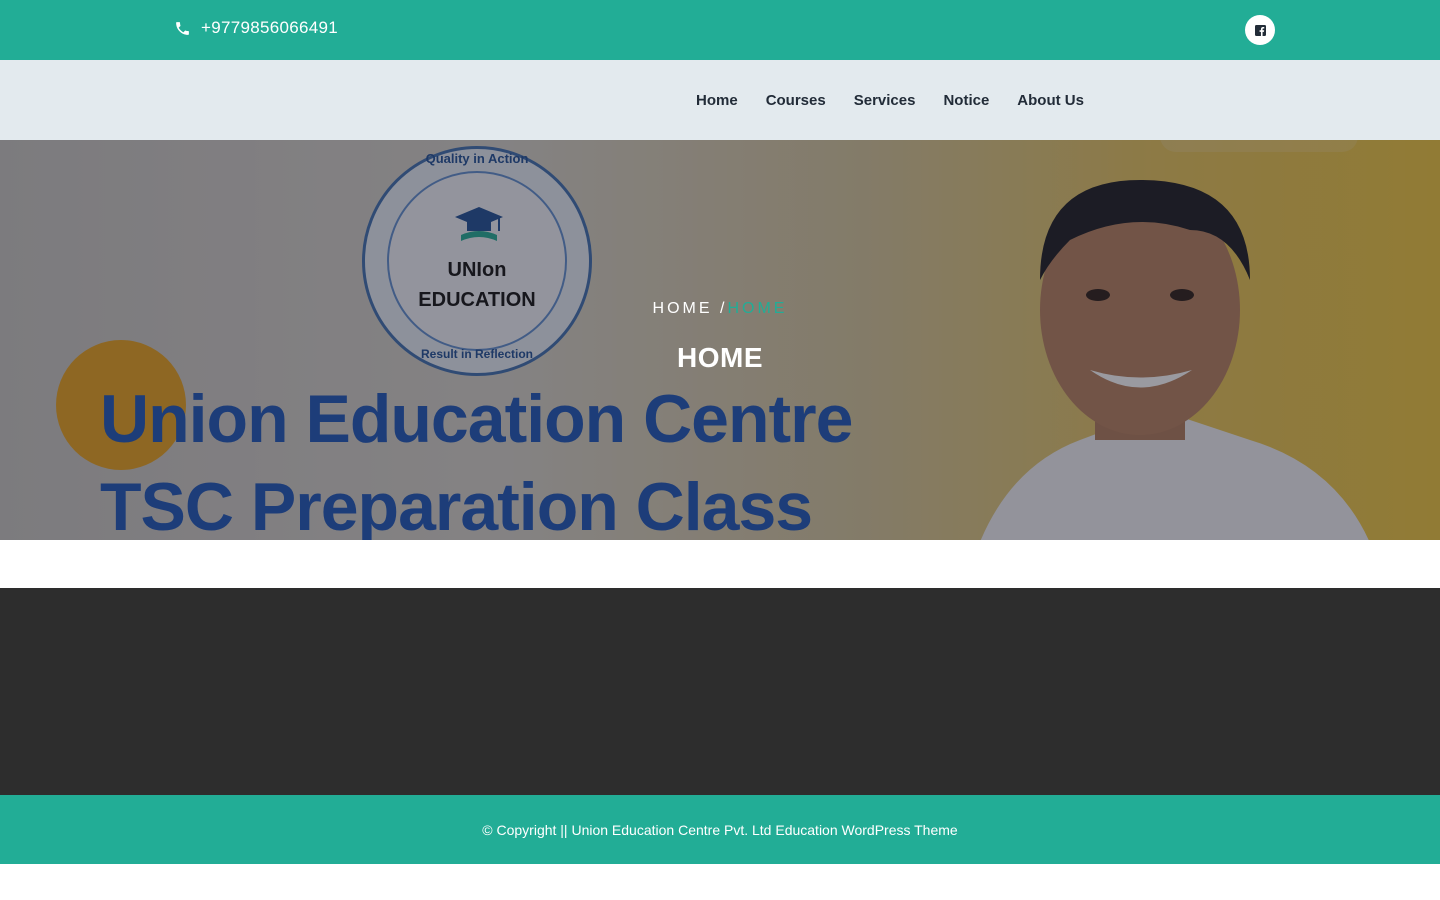  What do you see at coordinates (1050, 100) in the screenshot?
I see `nav-item-about-us: About Us` at bounding box center [1050, 100].